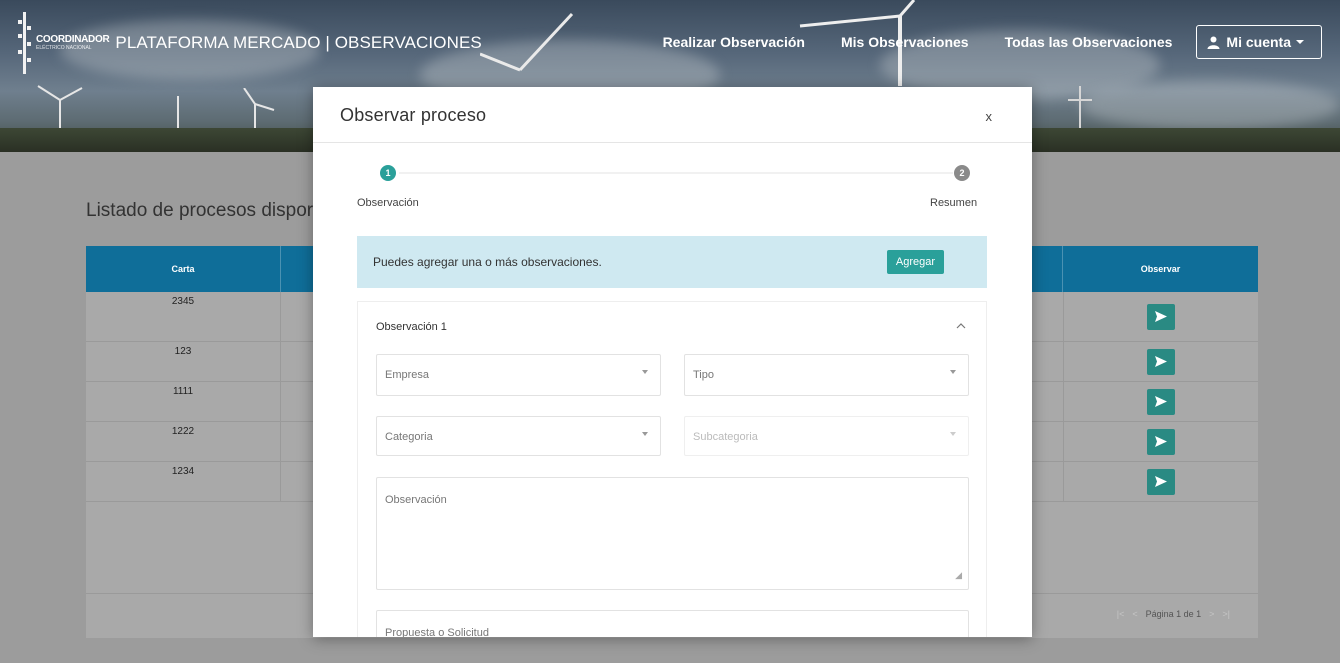  What do you see at coordinates (388, 203) in the screenshot?
I see `step-1-label: Observación` at bounding box center [388, 203].